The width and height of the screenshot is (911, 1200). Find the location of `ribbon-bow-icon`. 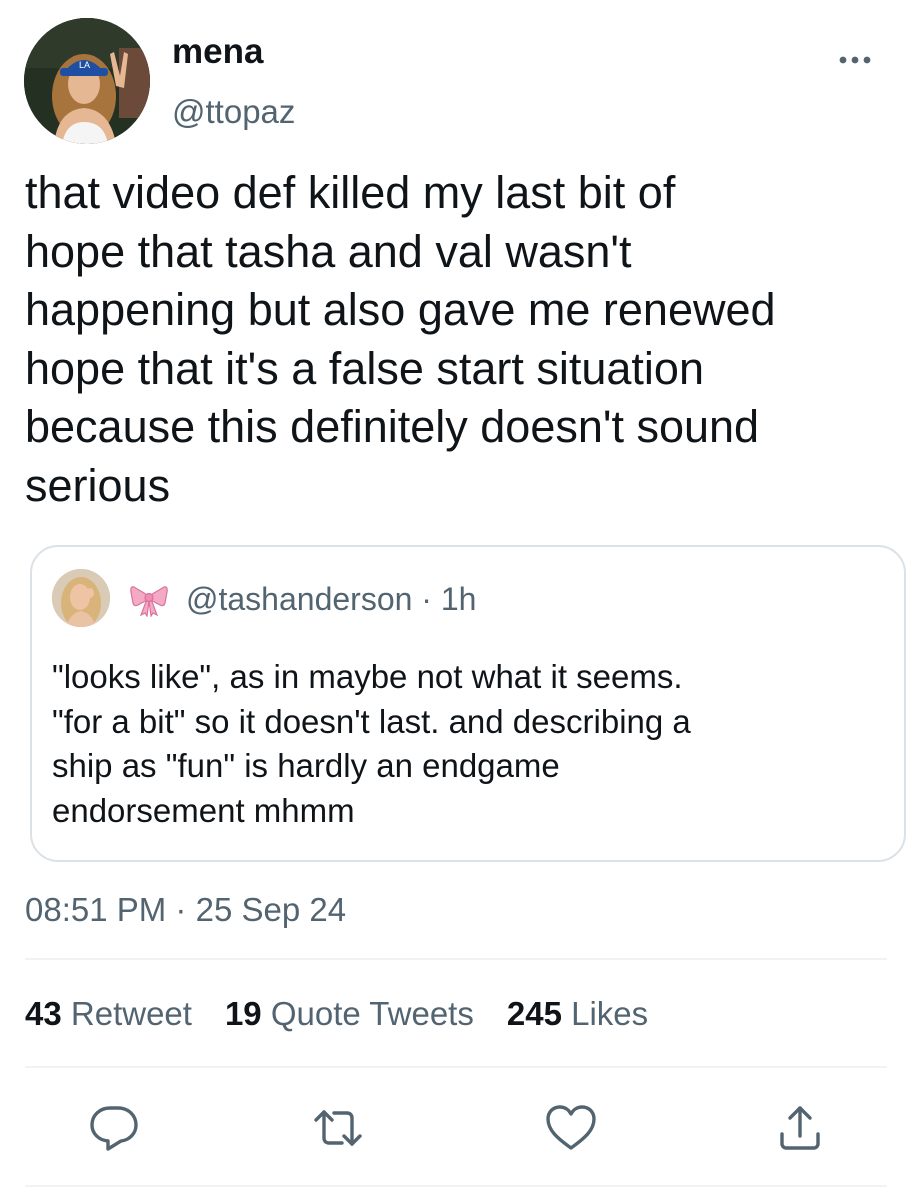

ribbon-bow-icon is located at coordinates (149, 600).